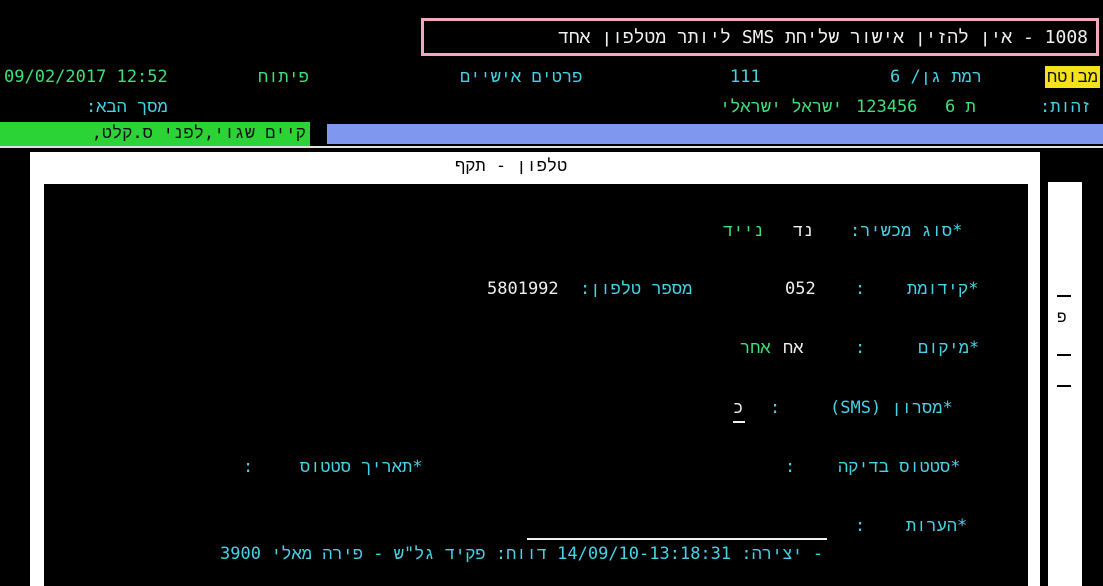 This screenshot has height=586, width=1103. Describe the element at coordinates (551, 147) in the screenshot. I see `status-strip-divider` at that location.